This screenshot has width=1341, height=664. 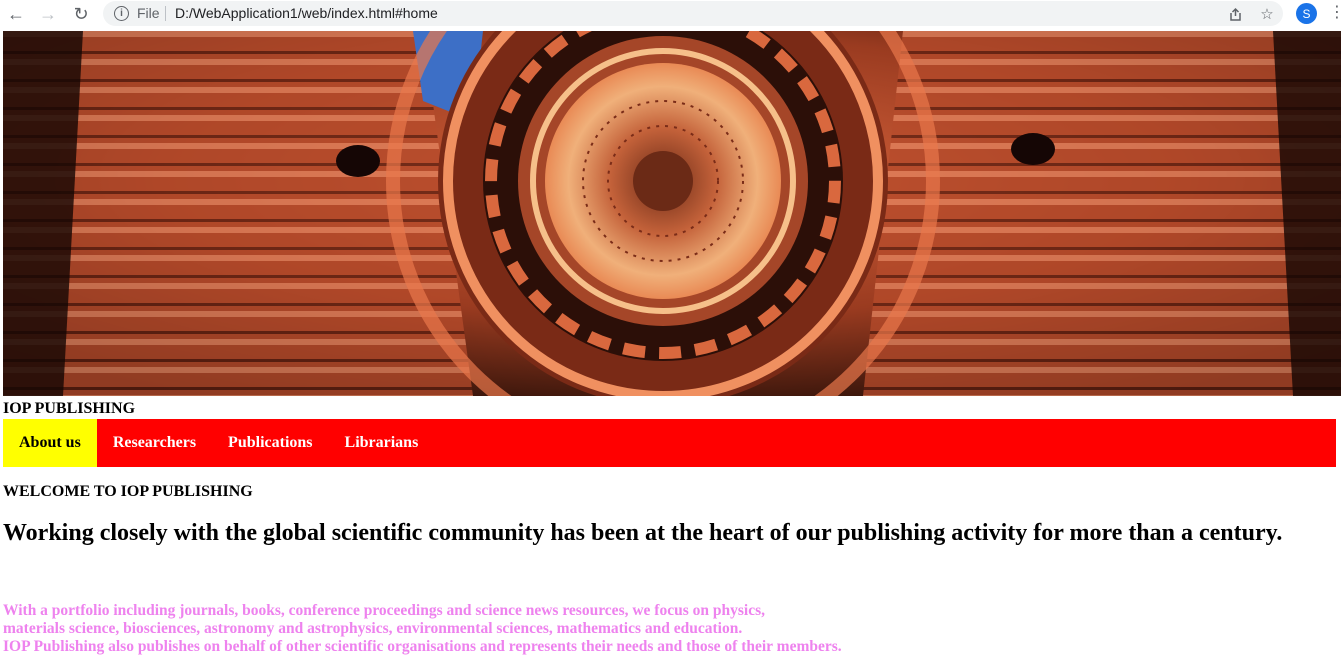 I want to click on url-scheme: File, so click(x=148, y=13).